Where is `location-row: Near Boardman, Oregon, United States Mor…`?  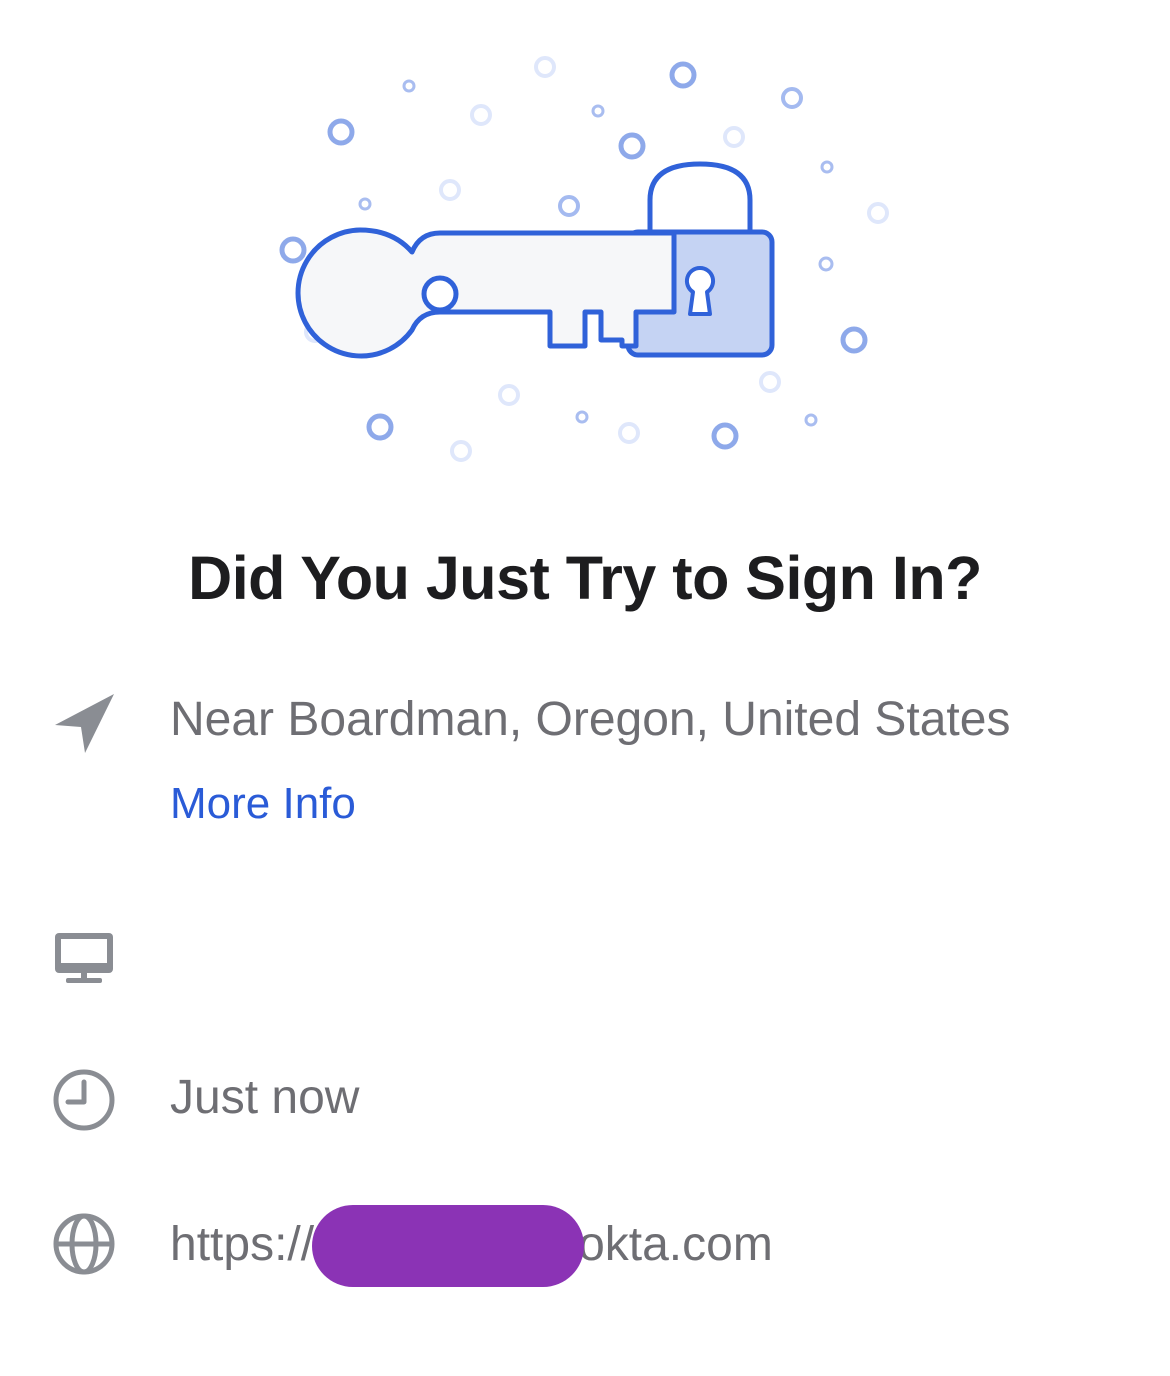
location-row: Near Boardman, Oregon, United States Mor… is located at coordinates (585, 770).